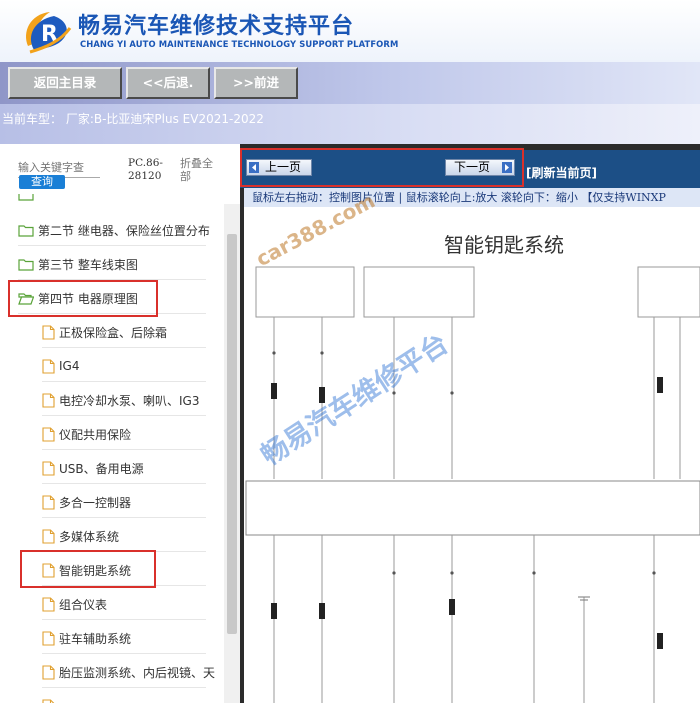  I want to click on prev-page-label: 上一页, so click(283, 167).